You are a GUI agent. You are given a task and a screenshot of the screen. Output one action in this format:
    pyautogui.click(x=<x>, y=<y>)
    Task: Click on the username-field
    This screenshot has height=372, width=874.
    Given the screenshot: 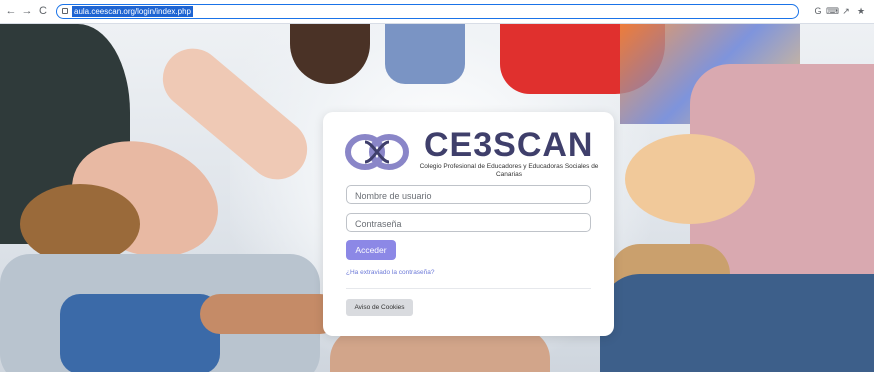 What is the action you would take?
    pyautogui.click(x=468, y=195)
    